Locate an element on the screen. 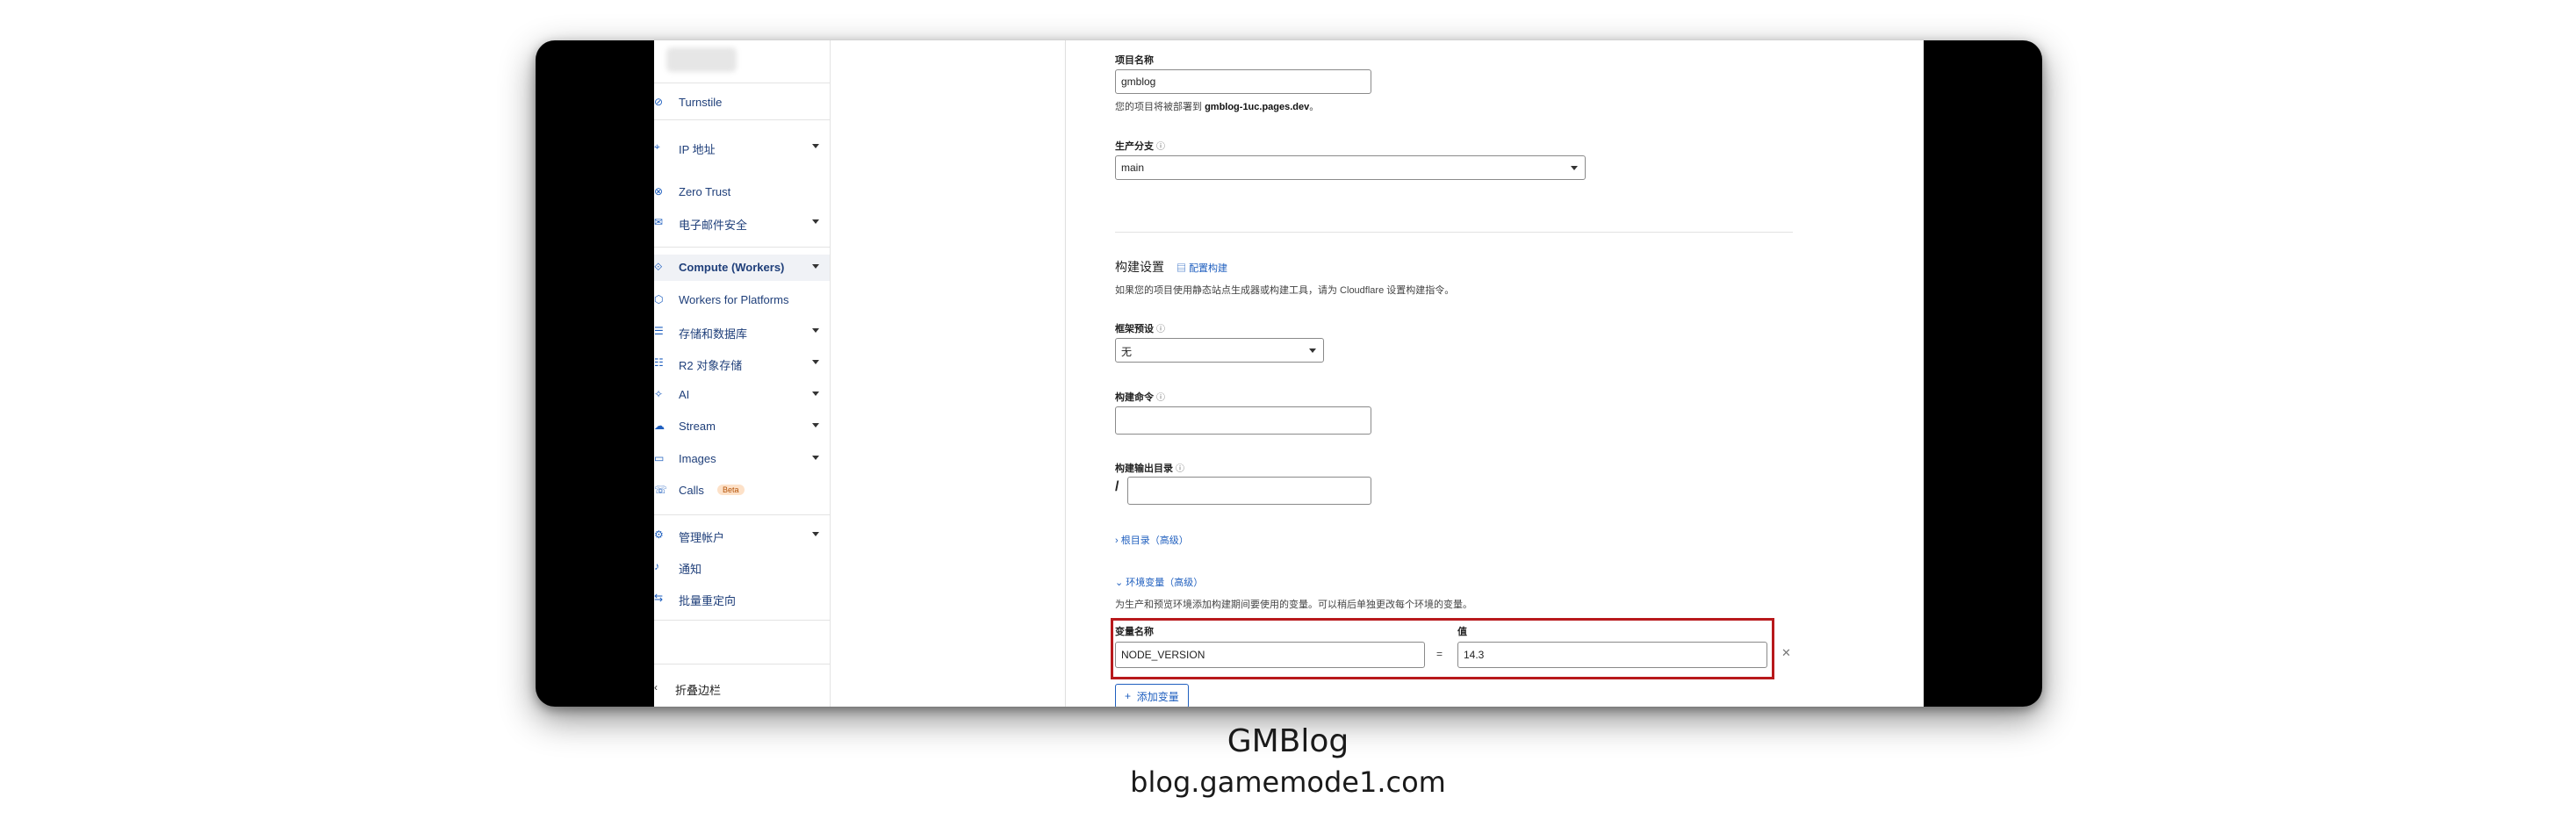  branch-select: main is located at coordinates (1350, 167).